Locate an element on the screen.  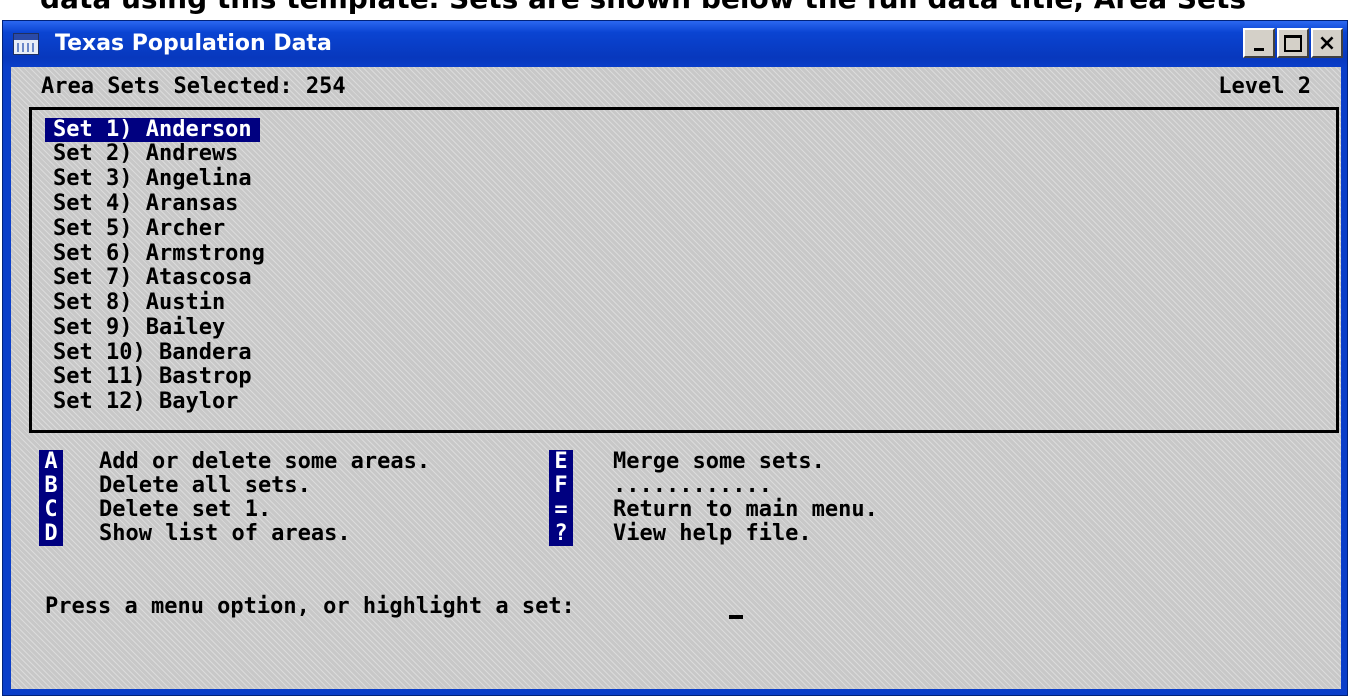
menu-key-equals: = is located at coordinates (561, 510).